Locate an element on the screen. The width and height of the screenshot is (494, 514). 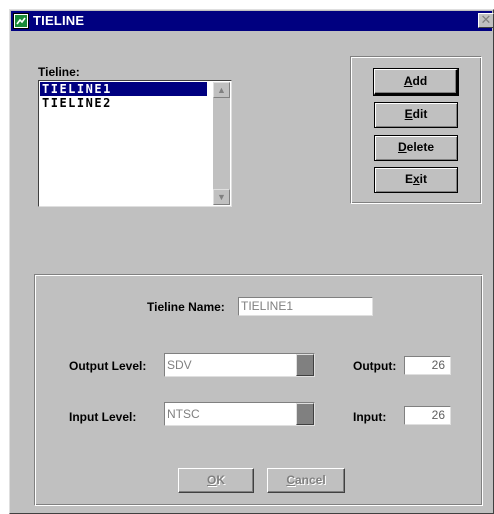
input-level-dropdown-button is located at coordinates (305, 414).